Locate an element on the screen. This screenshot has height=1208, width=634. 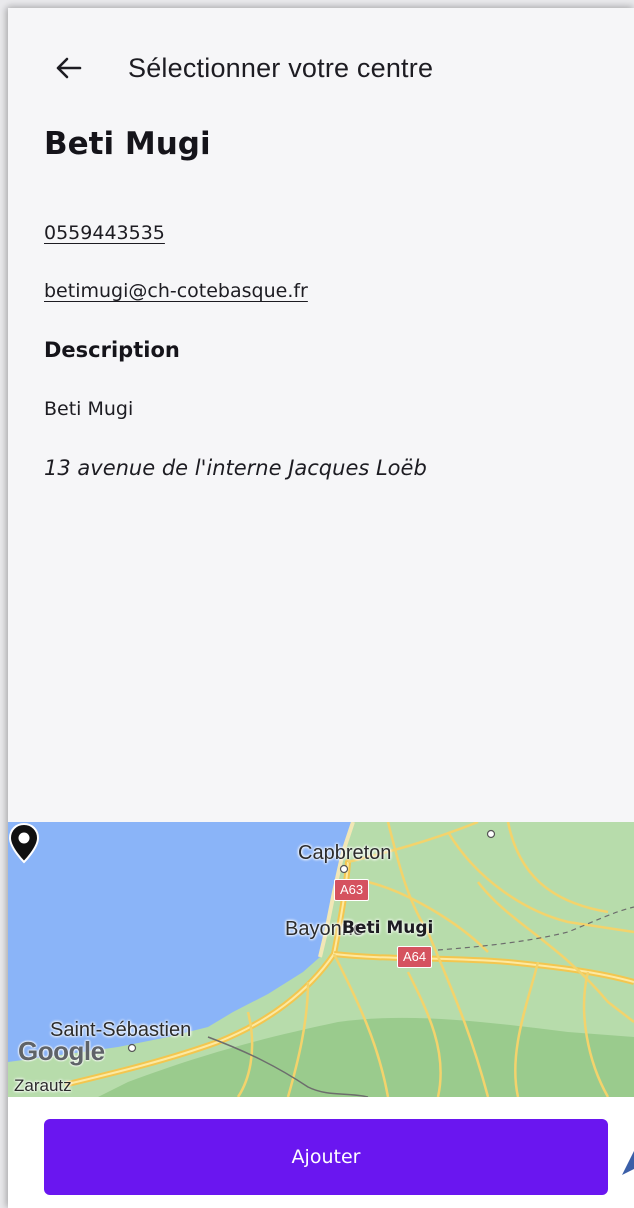
footer-bar: Ajouter is located at coordinates (321, 1152).